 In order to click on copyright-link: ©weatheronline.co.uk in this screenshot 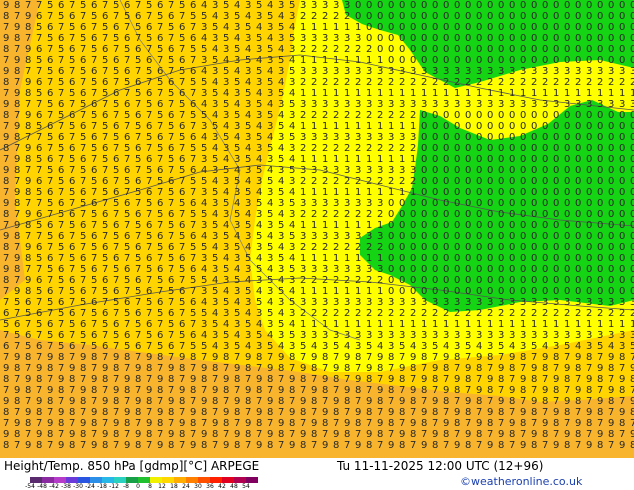, I will do `click(521, 482)`.